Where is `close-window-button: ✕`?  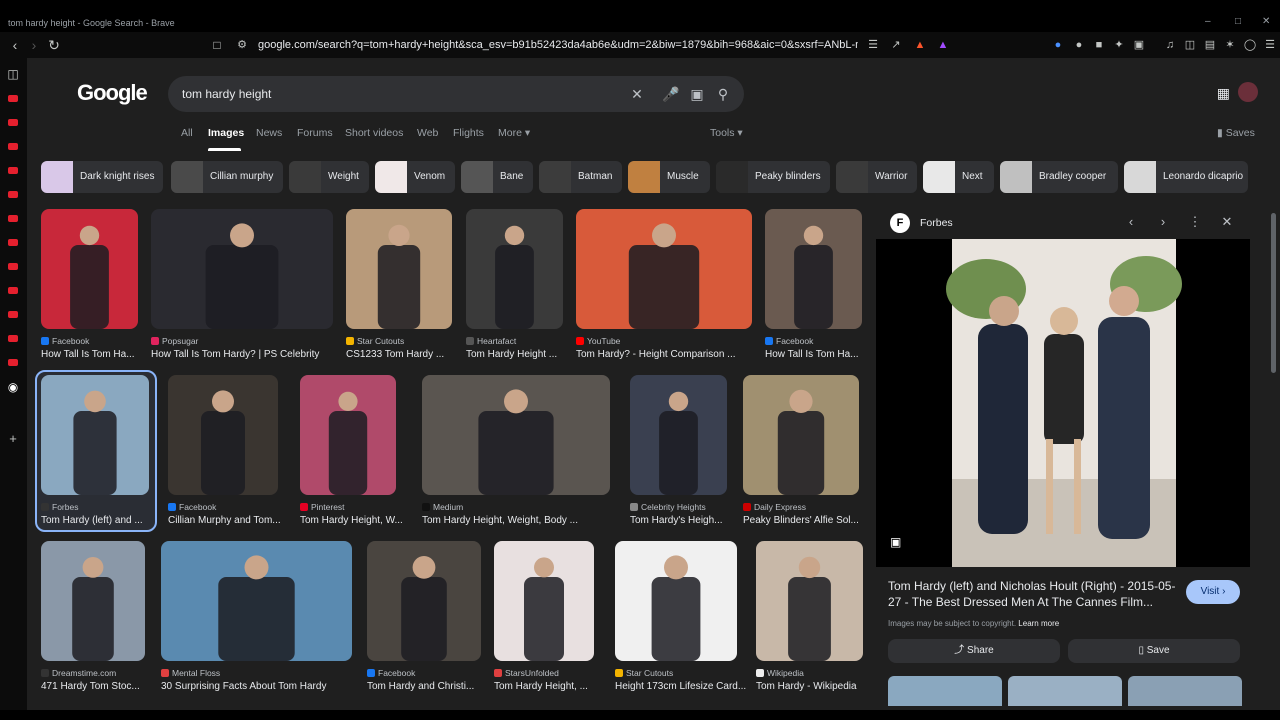
close-window-button: ✕ is located at coordinates (1266, 21).